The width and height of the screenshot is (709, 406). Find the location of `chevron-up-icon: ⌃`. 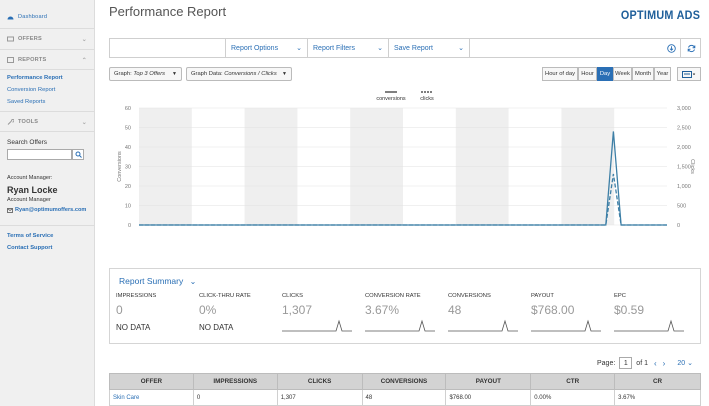

chevron-up-icon: ⌃ is located at coordinates (84, 60).